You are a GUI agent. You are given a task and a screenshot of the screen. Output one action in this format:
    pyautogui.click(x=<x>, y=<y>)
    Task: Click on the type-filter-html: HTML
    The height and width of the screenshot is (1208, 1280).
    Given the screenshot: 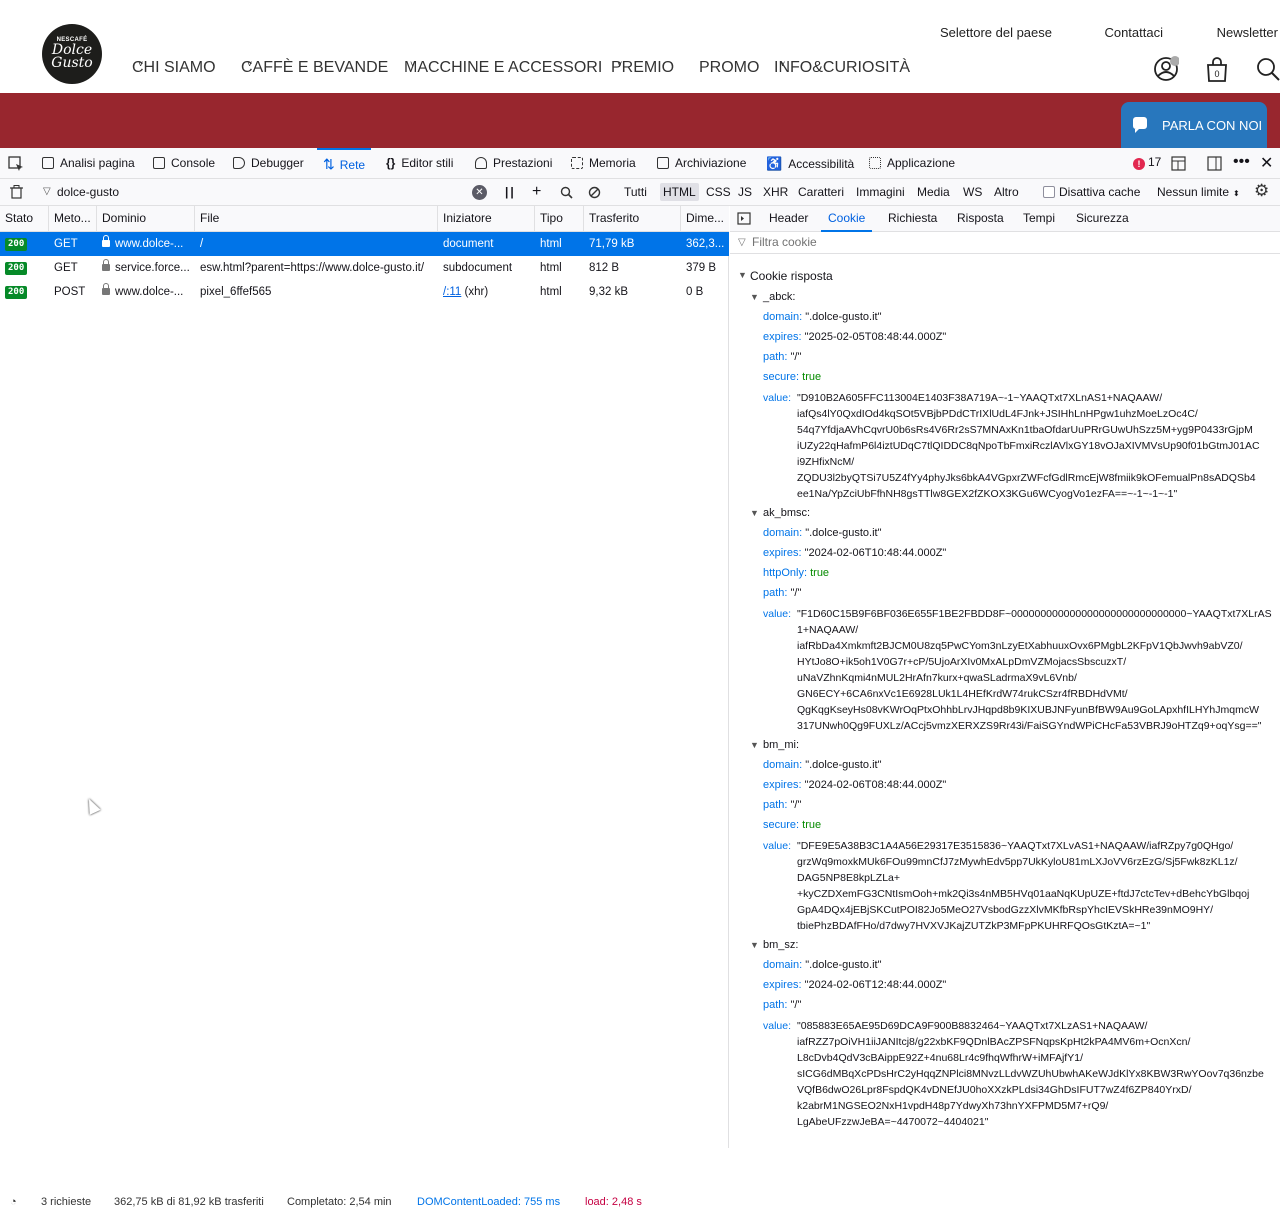 What is the action you would take?
    pyautogui.click(x=679, y=192)
    